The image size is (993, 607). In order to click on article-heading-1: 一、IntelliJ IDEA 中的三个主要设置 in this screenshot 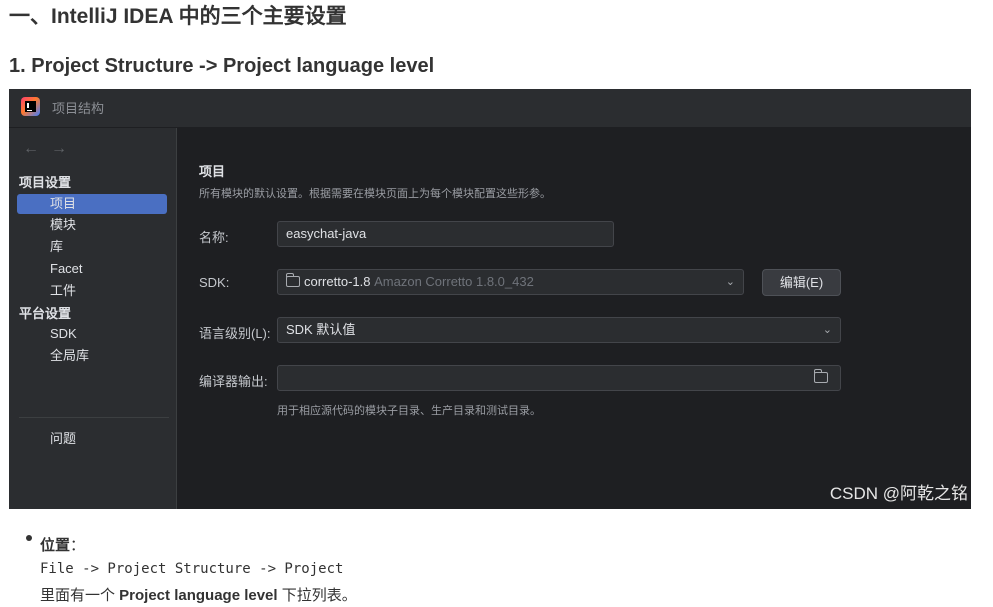, I will do `click(178, 16)`.